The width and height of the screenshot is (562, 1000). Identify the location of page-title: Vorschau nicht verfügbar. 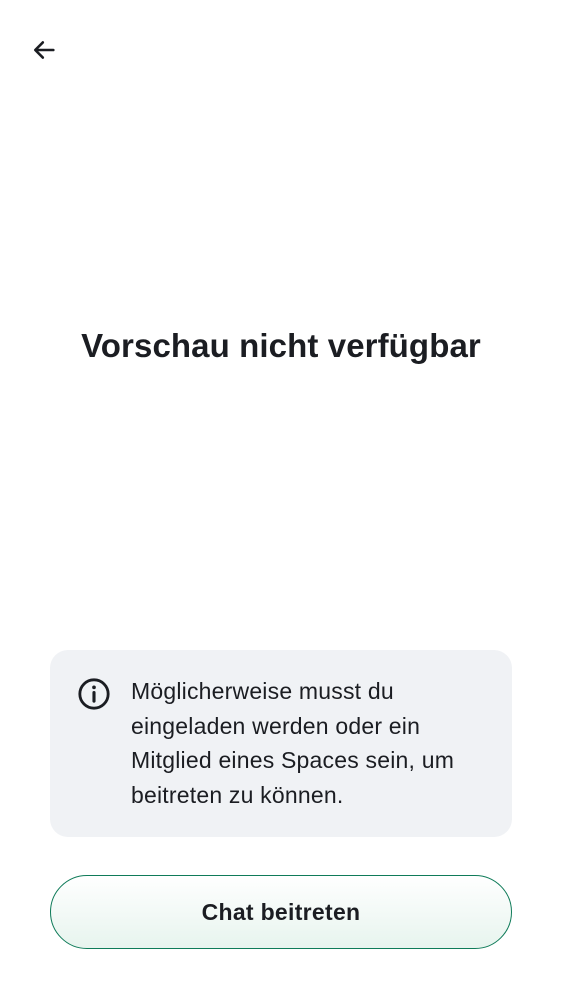
(281, 345).